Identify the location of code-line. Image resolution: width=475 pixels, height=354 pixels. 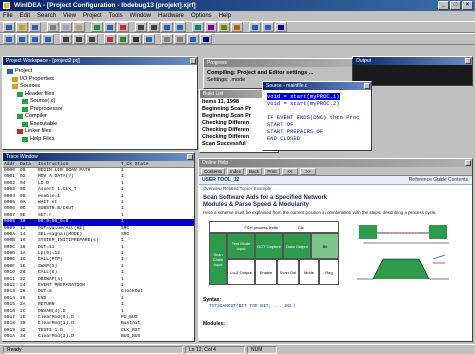
(317, 110).